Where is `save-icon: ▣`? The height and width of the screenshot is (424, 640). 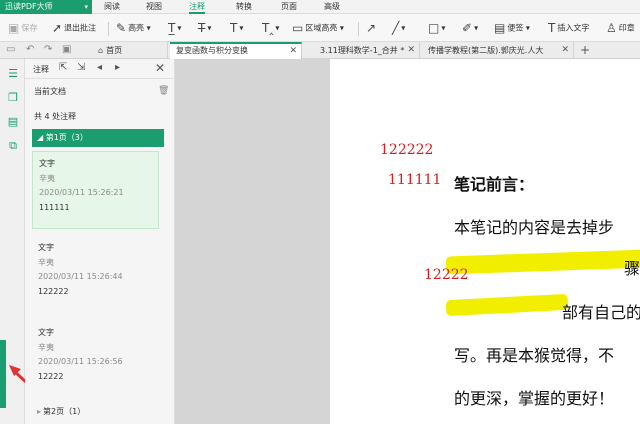
save-icon: ▣ is located at coordinates (14, 28).